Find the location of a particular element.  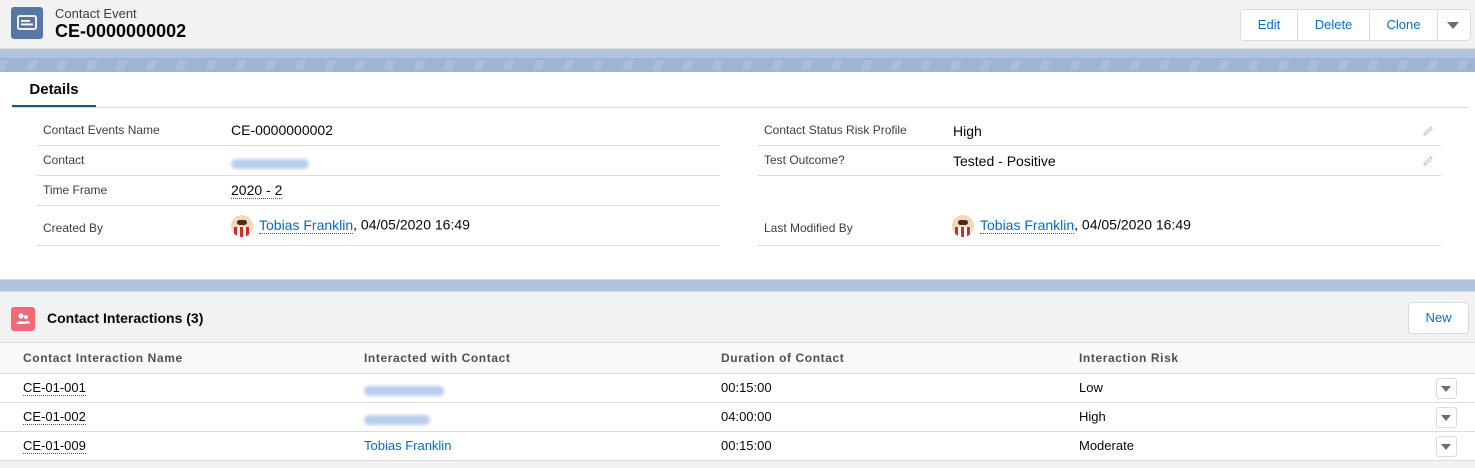

field-test-outcome: Test Outcome? Tested - Positive is located at coordinates (1099, 161).